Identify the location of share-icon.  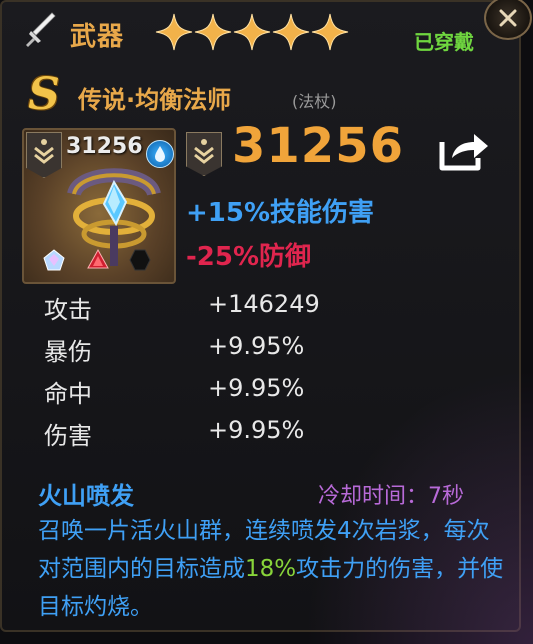
(465, 150).